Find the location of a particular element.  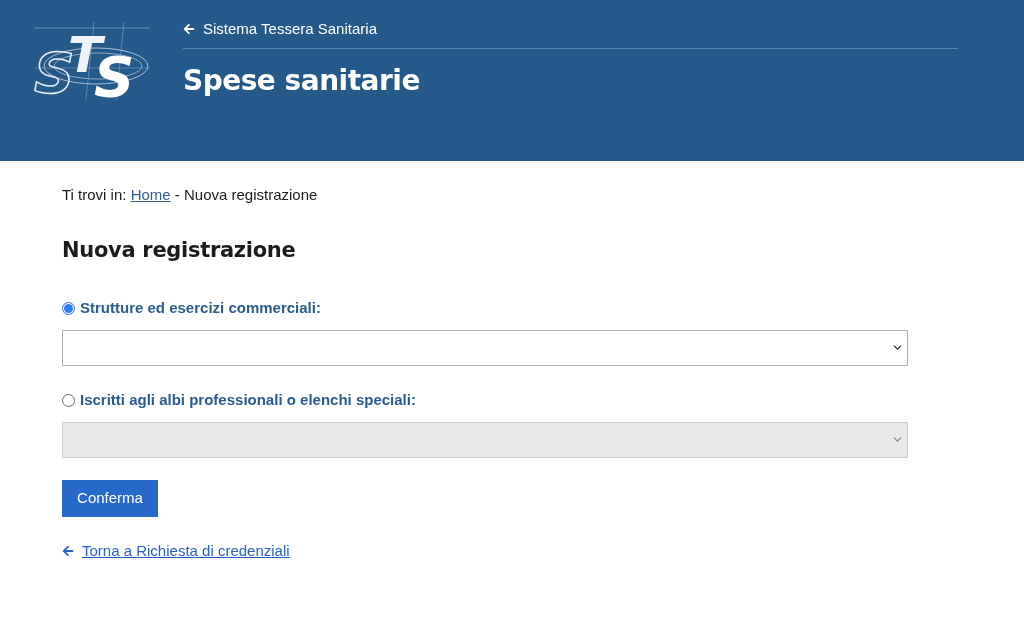

option-label: Strutture ed esercizi commerciali: is located at coordinates (200, 307).